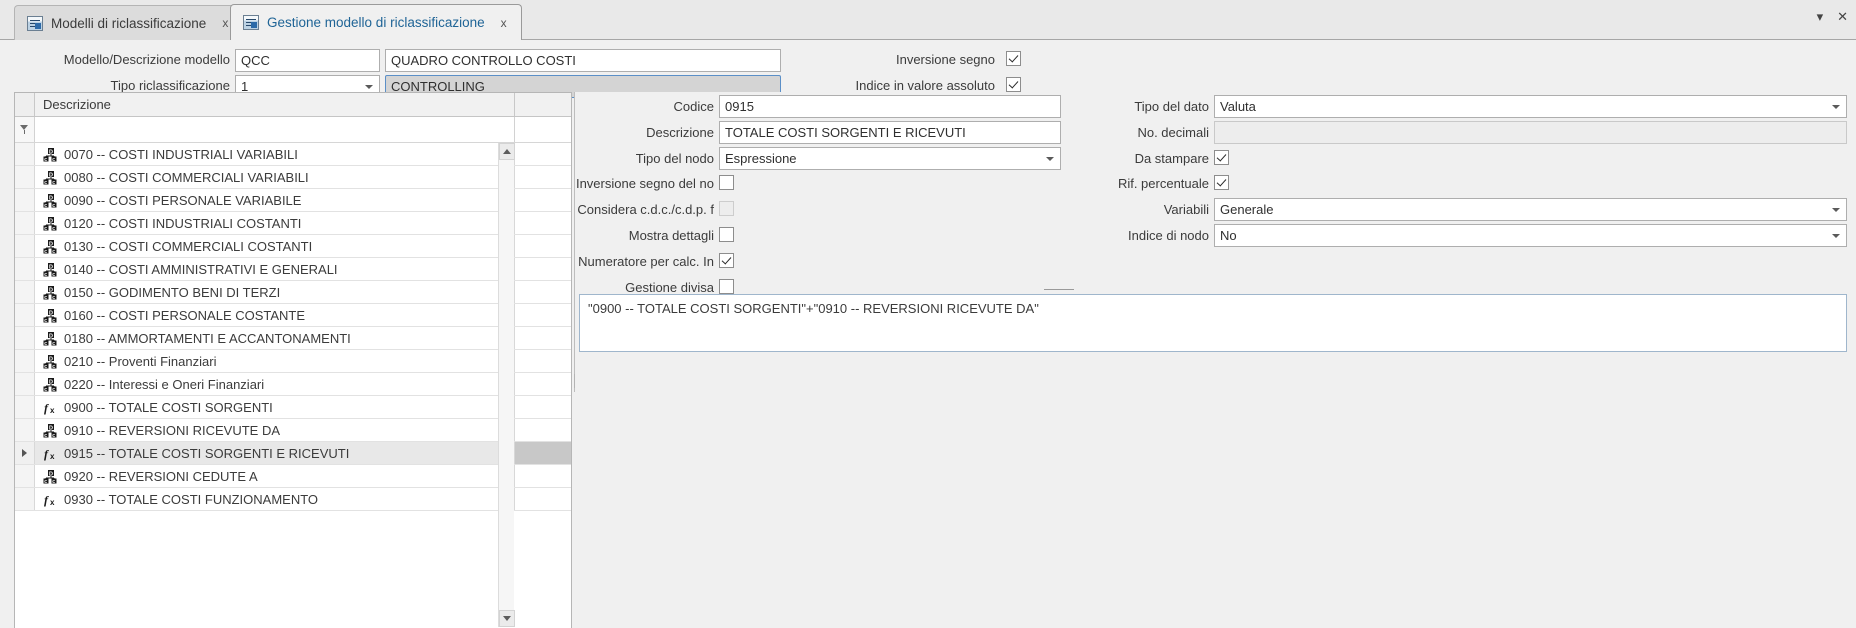  I want to click on row-descrizione-cell: Dc c 0180 -- AMMORTAMENTI E ACCANTONAMENTI, so click(275, 338).